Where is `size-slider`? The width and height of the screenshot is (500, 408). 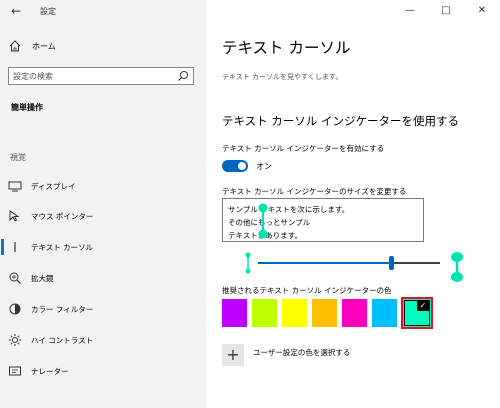 size-slider is located at coordinates (366, 267).